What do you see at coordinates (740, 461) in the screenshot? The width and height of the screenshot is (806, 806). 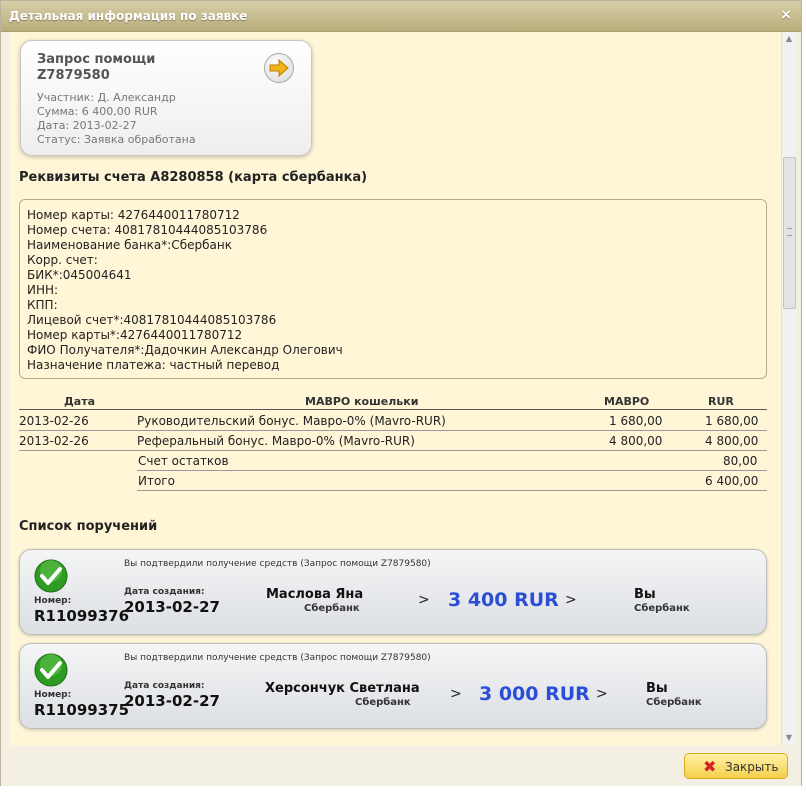 I see `balance-value: 80,00` at bounding box center [740, 461].